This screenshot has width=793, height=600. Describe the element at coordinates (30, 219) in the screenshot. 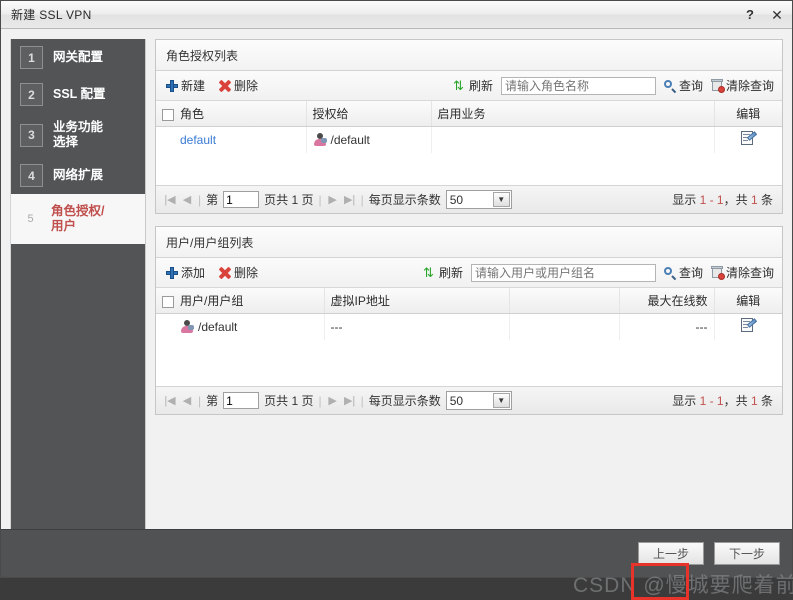

I see `step-number: 5` at that location.